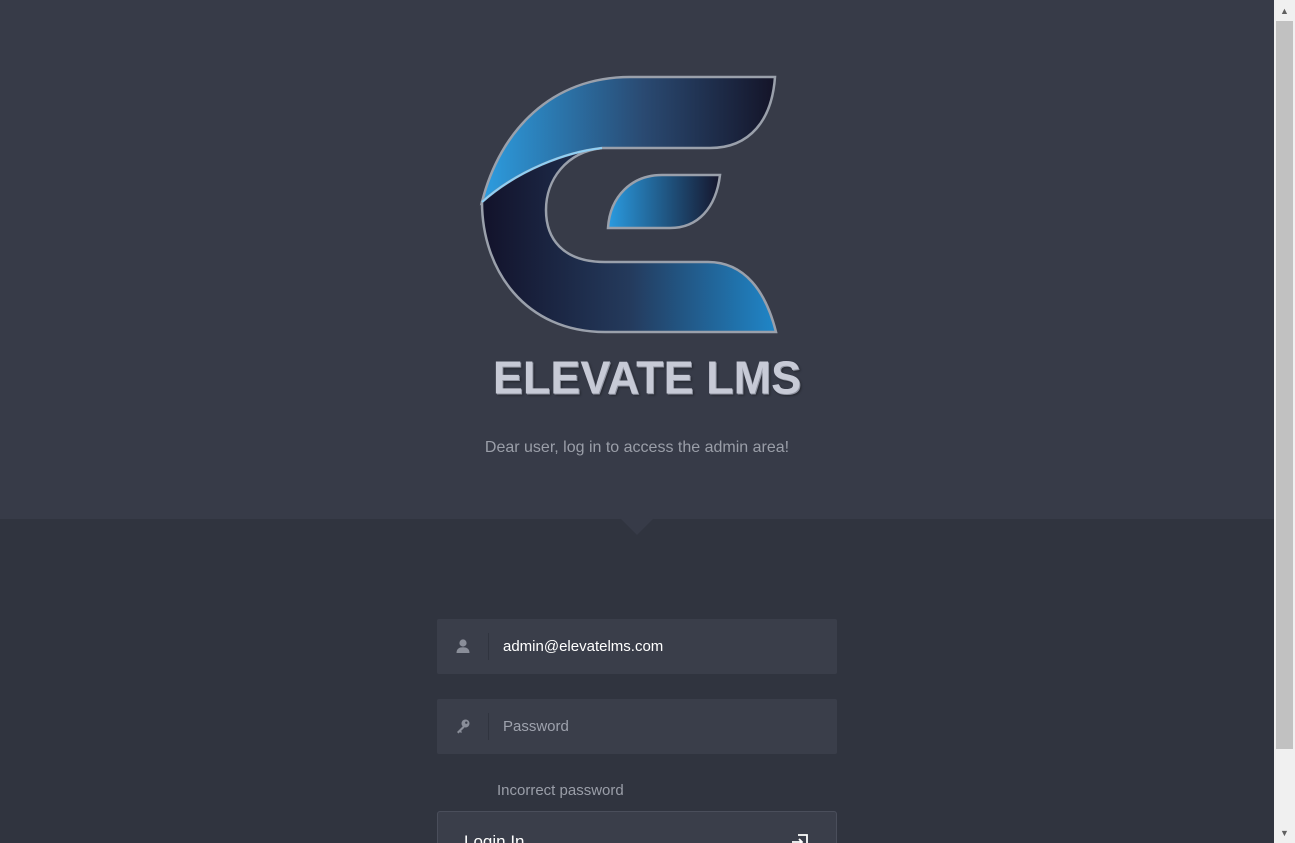  I want to click on password-field, so click(637, 726).